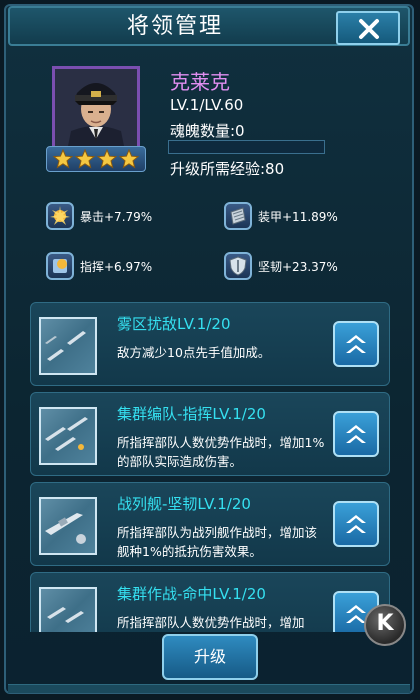 The width and height of the screenshot is (420, 700). Describe the element at coordinates (68, 526) in the screenshot. I see `skill-battleship-icon` at that location.